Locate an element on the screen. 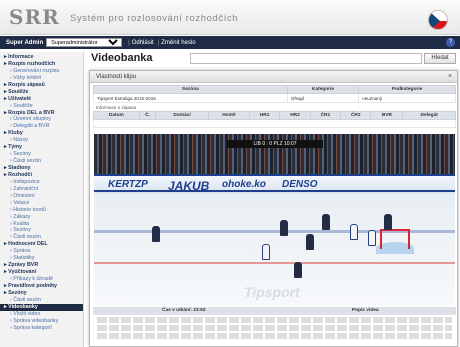 This screenshot has width=460, height=347. ad-text: DENSO is located at coordinates (300, 184).